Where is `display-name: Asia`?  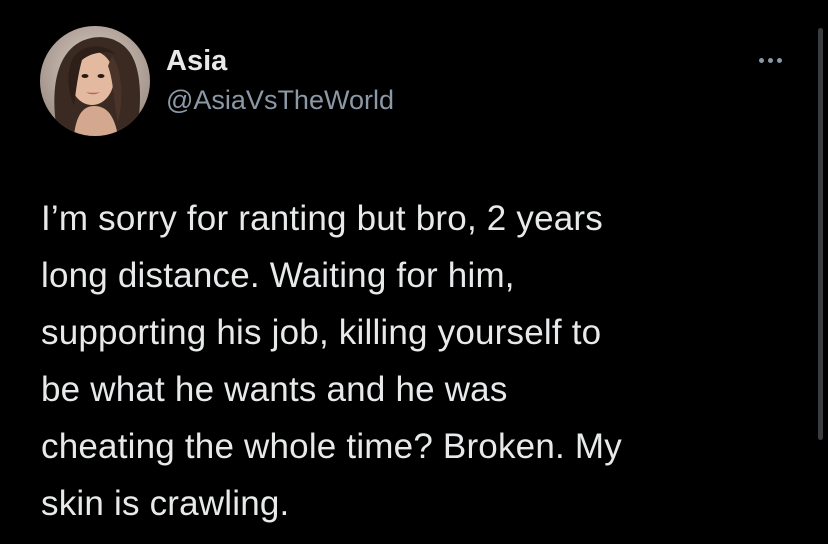 display-name: Asia is located at coordinates (280, 61).